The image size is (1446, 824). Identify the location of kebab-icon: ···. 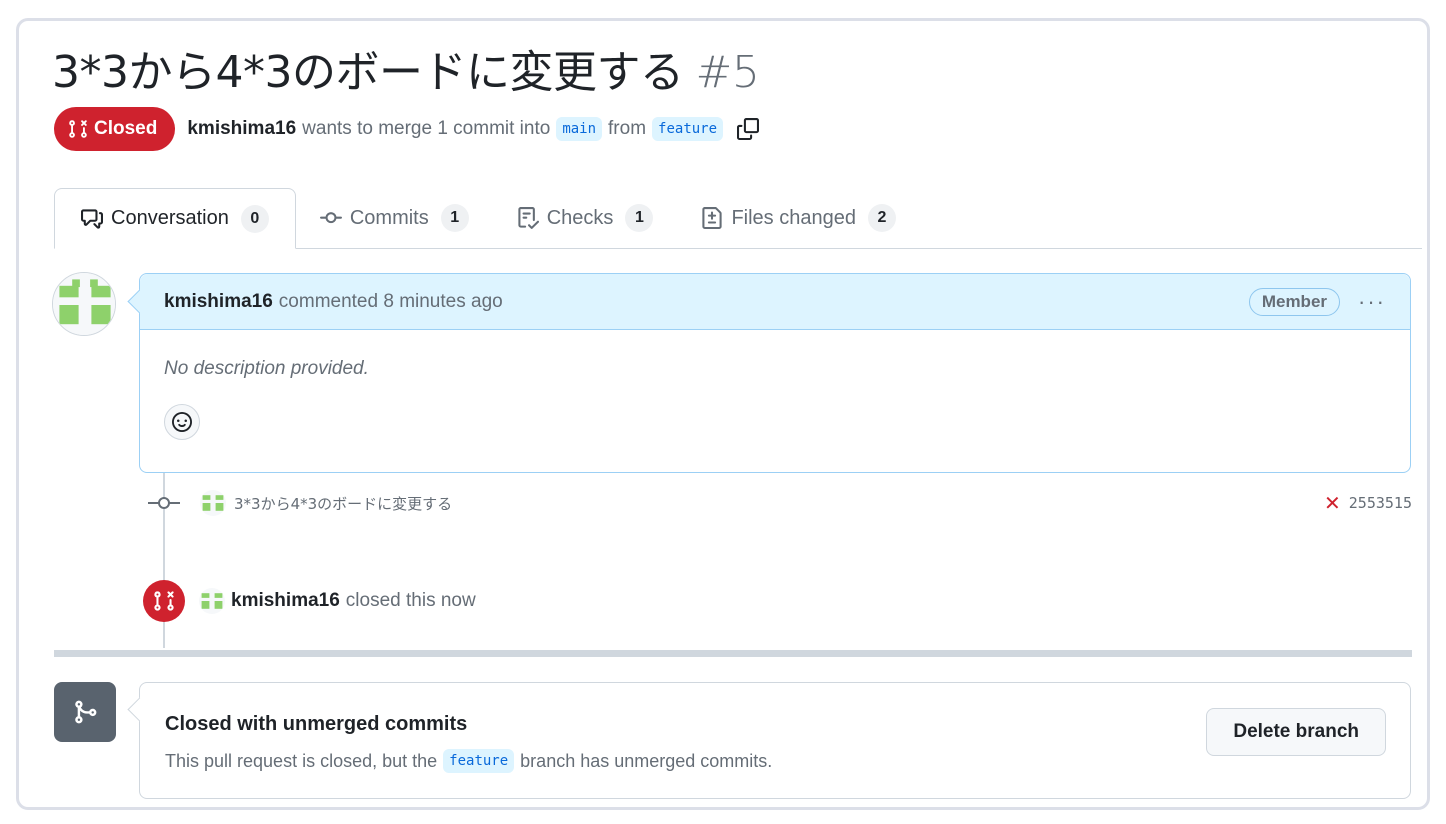
(1372, 302).